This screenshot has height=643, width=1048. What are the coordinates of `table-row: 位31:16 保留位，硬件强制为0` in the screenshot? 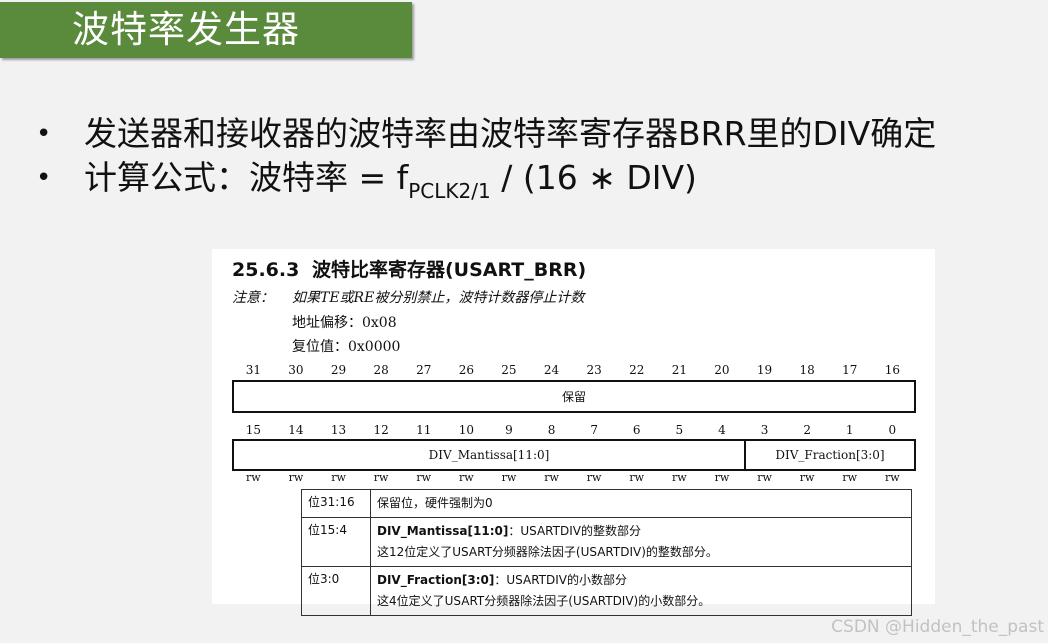 It's located at (606, 503).